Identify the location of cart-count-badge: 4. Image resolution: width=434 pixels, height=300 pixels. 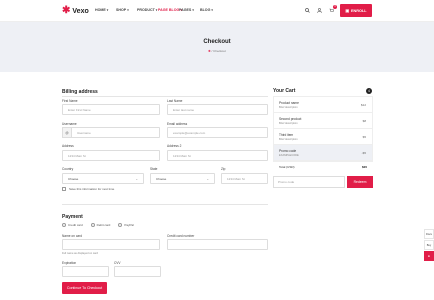
(369, 91).